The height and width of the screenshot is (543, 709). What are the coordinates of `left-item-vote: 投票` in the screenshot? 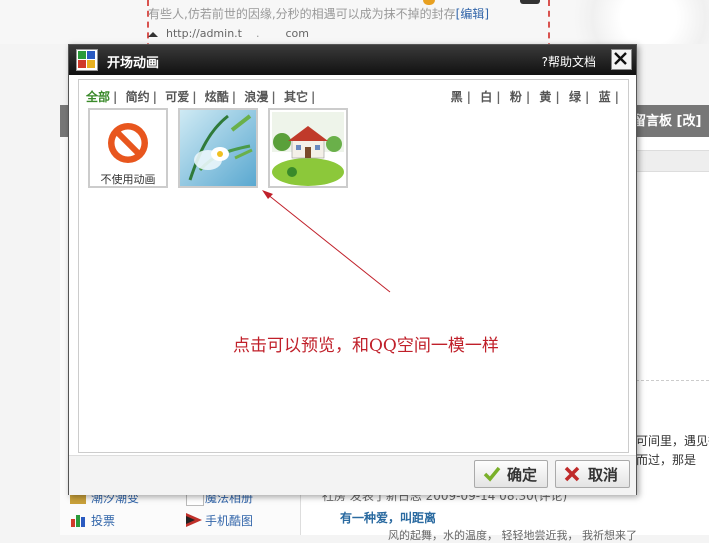 It's located at (103, 520).